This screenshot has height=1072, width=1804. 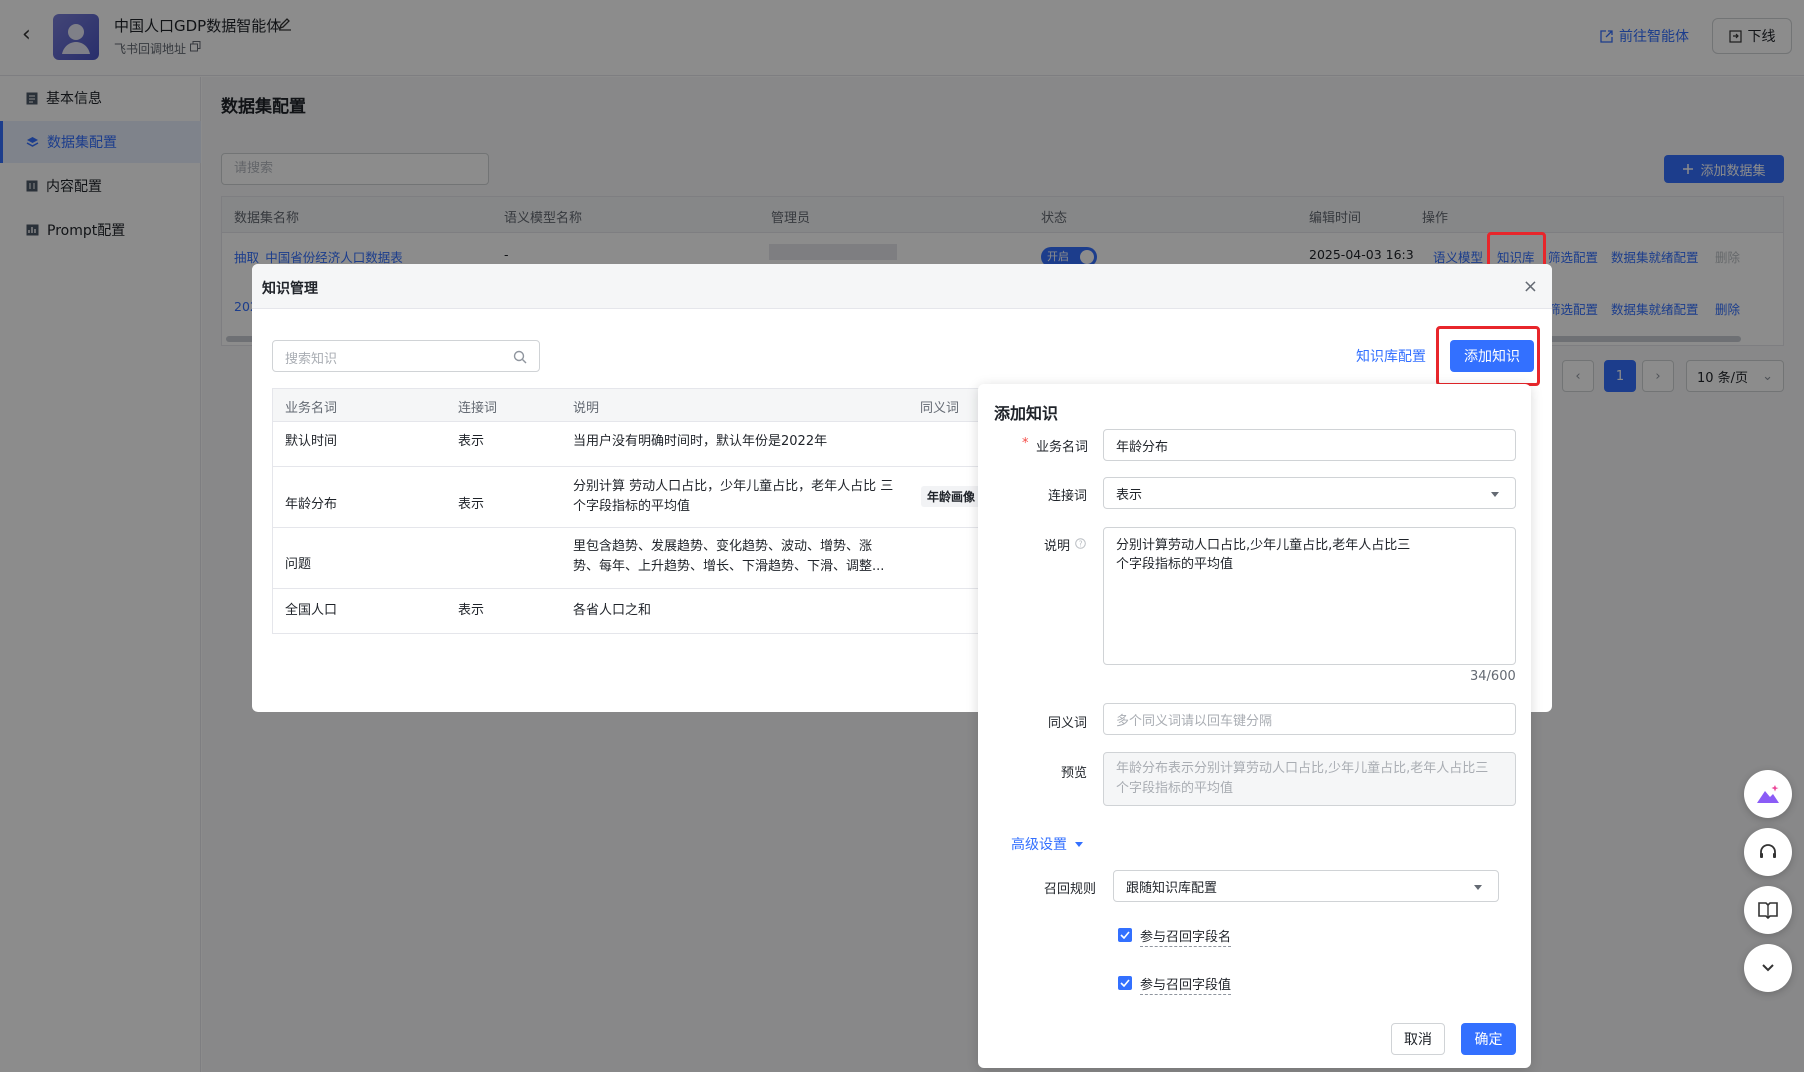 What do you see at coordinates (1309, 596) in the screenshot?
I see `desc-textarea: 分别计算劳动人口占比,少年儿童占比,老年人占比三 个字段指标的平均值` at bounding box center [1309, 596].